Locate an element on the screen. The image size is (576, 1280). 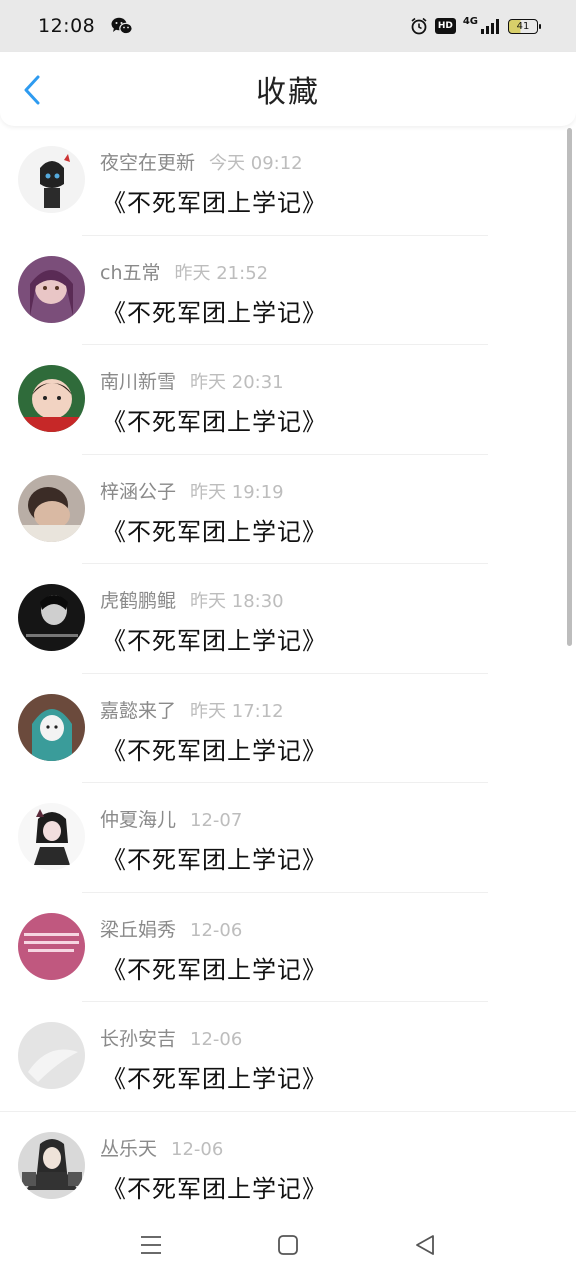
page-title: 收藏 is located at coordinates (288, 92).